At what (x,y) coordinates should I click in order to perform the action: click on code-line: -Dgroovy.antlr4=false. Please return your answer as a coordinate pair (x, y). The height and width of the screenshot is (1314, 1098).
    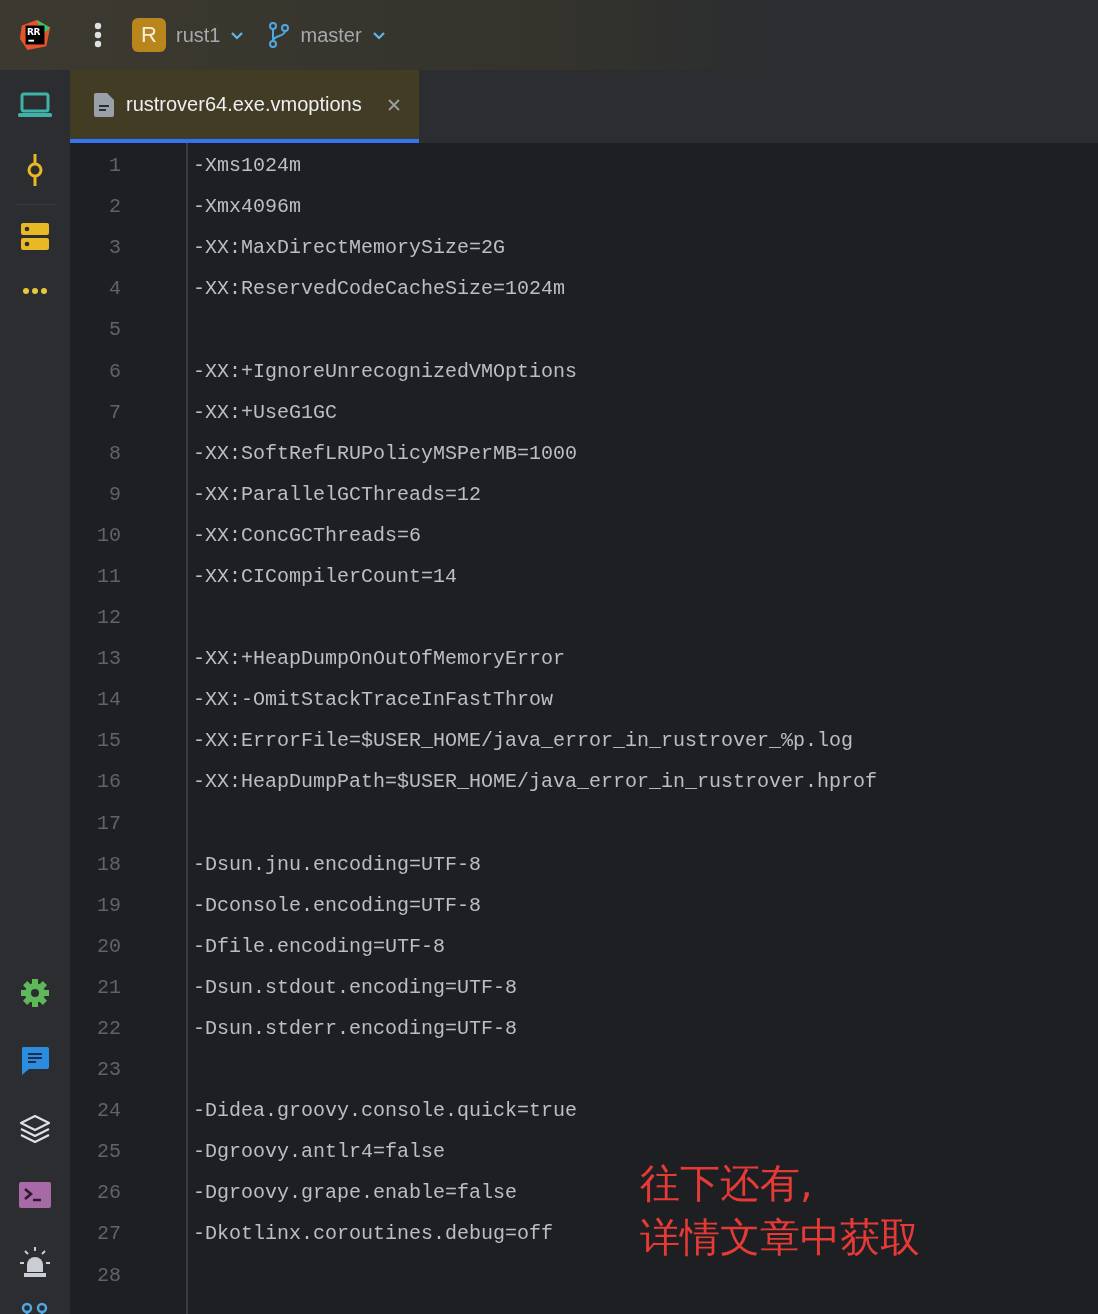
    Looking at the image, I should click on (319, 1152).